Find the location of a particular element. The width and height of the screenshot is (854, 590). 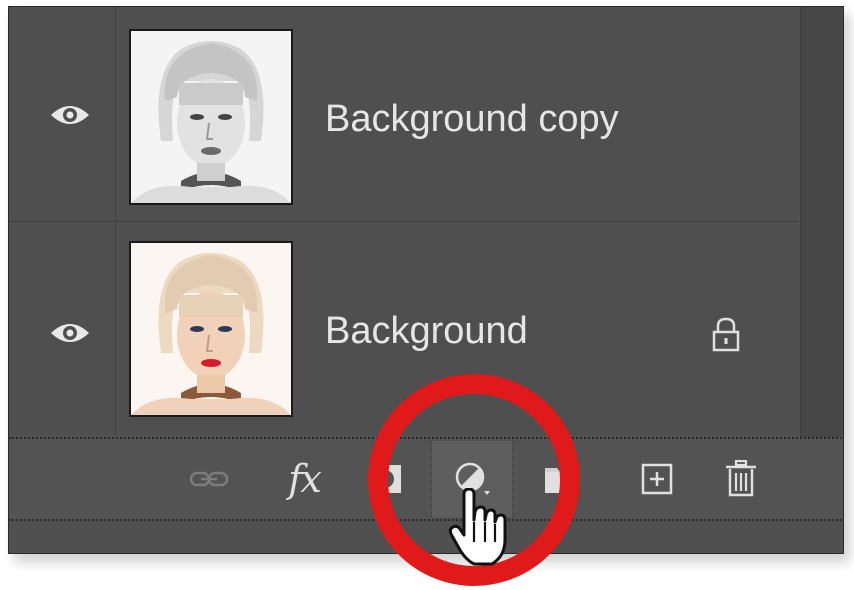

lock-icon is located at coordinates (726, 334).